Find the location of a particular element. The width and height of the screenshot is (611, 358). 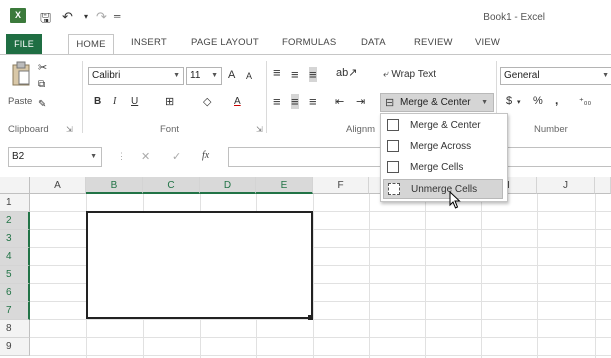

number-format-value: General is located at coordinates (522, 75).